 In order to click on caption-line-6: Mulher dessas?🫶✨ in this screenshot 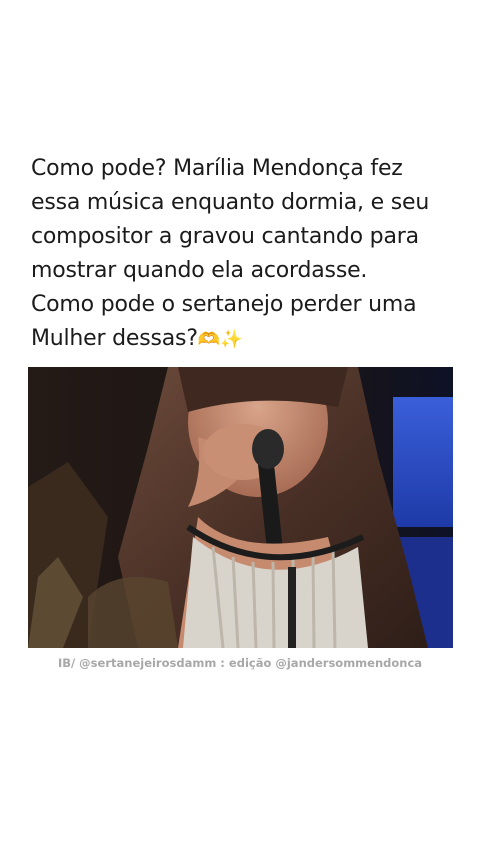, I will do `click(246, 339)`.